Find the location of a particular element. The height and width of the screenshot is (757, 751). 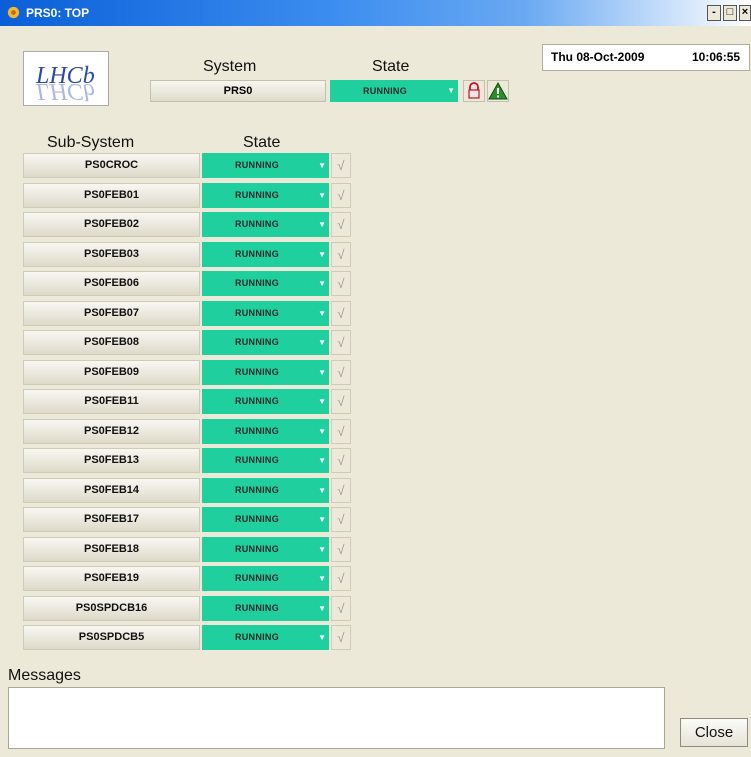

close-button: Close is located at coordinates (714, 732).